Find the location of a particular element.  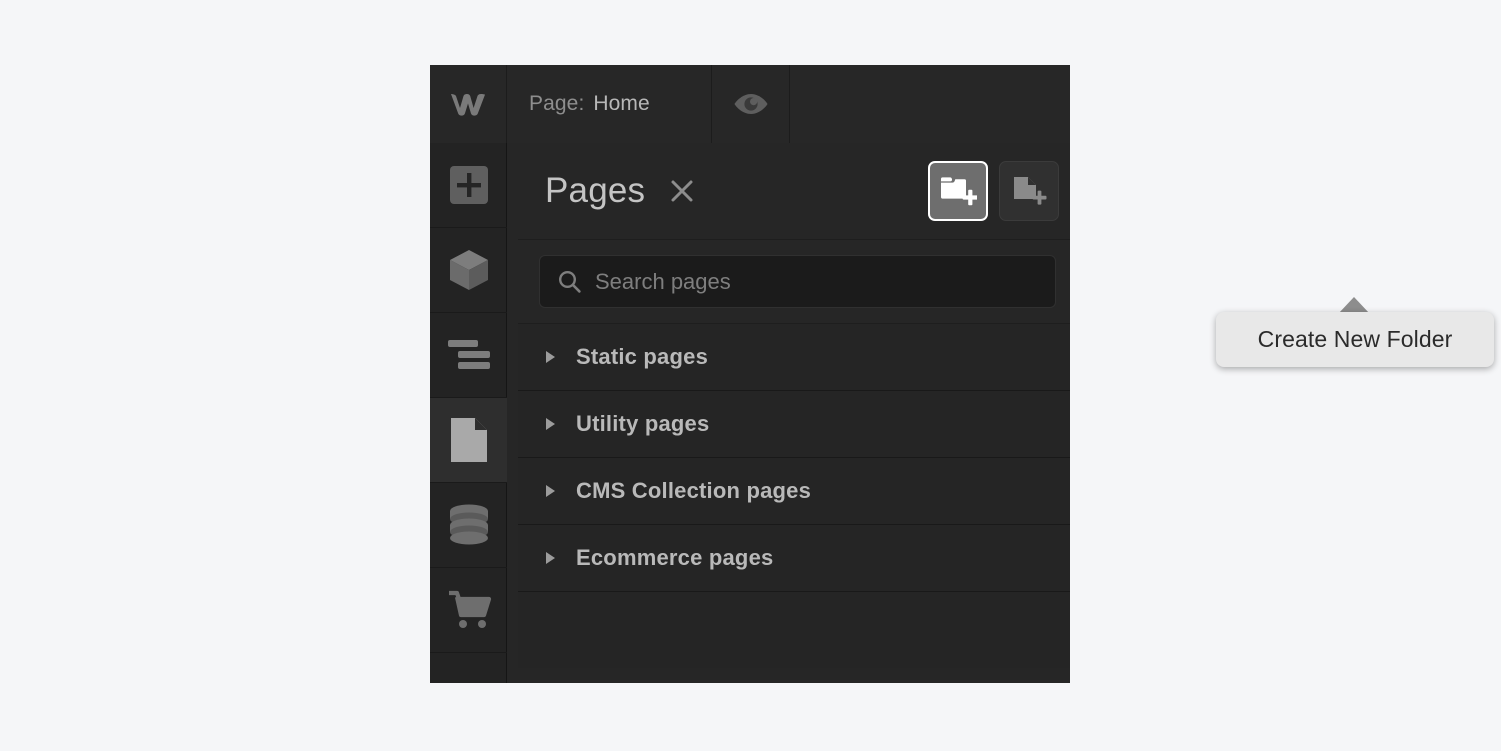

add-elements-icon is located at coordinates (468, 185).